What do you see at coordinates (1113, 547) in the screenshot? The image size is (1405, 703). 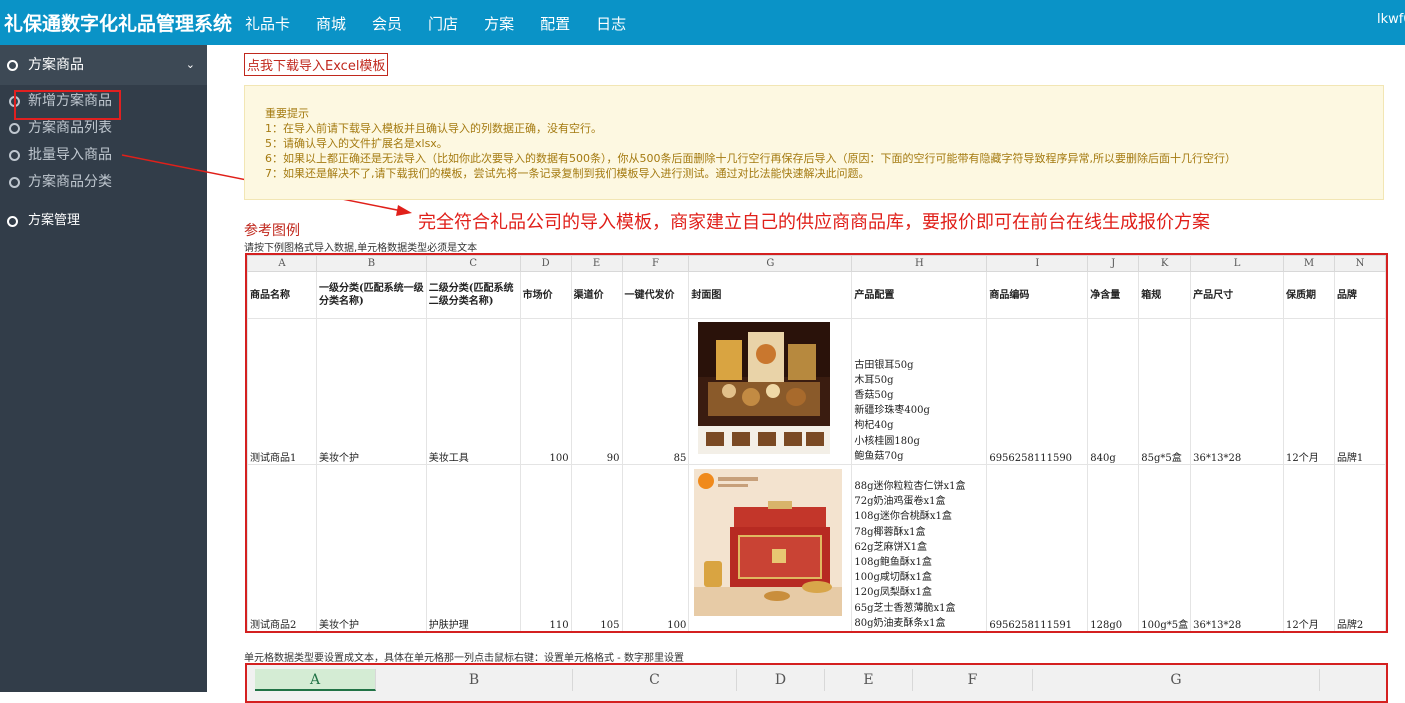 I see `cell-net: 128g0` at bounding box center [1113, 547].